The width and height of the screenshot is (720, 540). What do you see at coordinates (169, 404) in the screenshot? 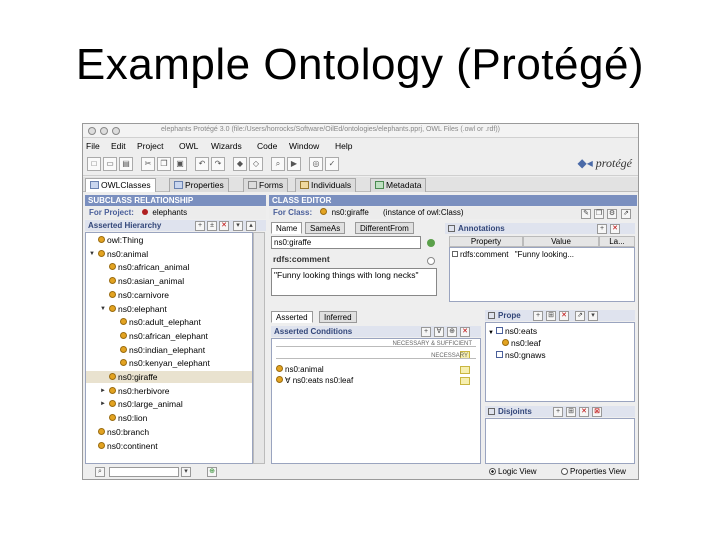
I see `class-tree-row: ► ns0:large_animal` at bounding box center [169, 404].